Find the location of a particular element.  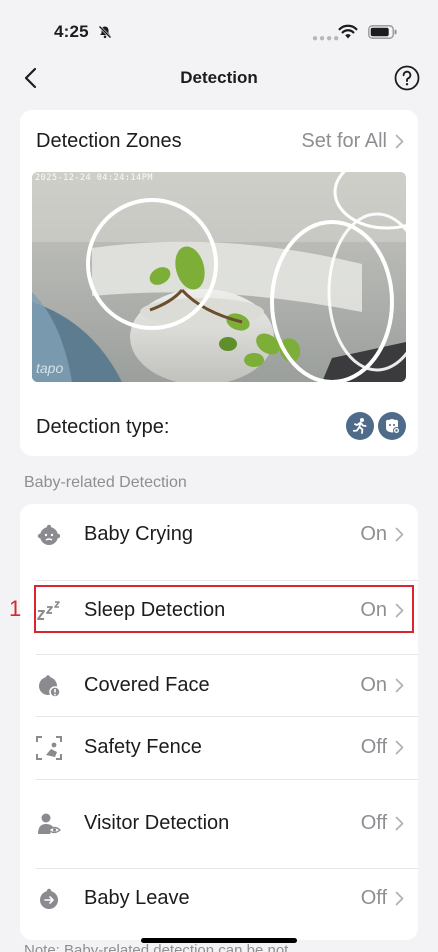

wifi-icon is located at coordinates (348, 34).